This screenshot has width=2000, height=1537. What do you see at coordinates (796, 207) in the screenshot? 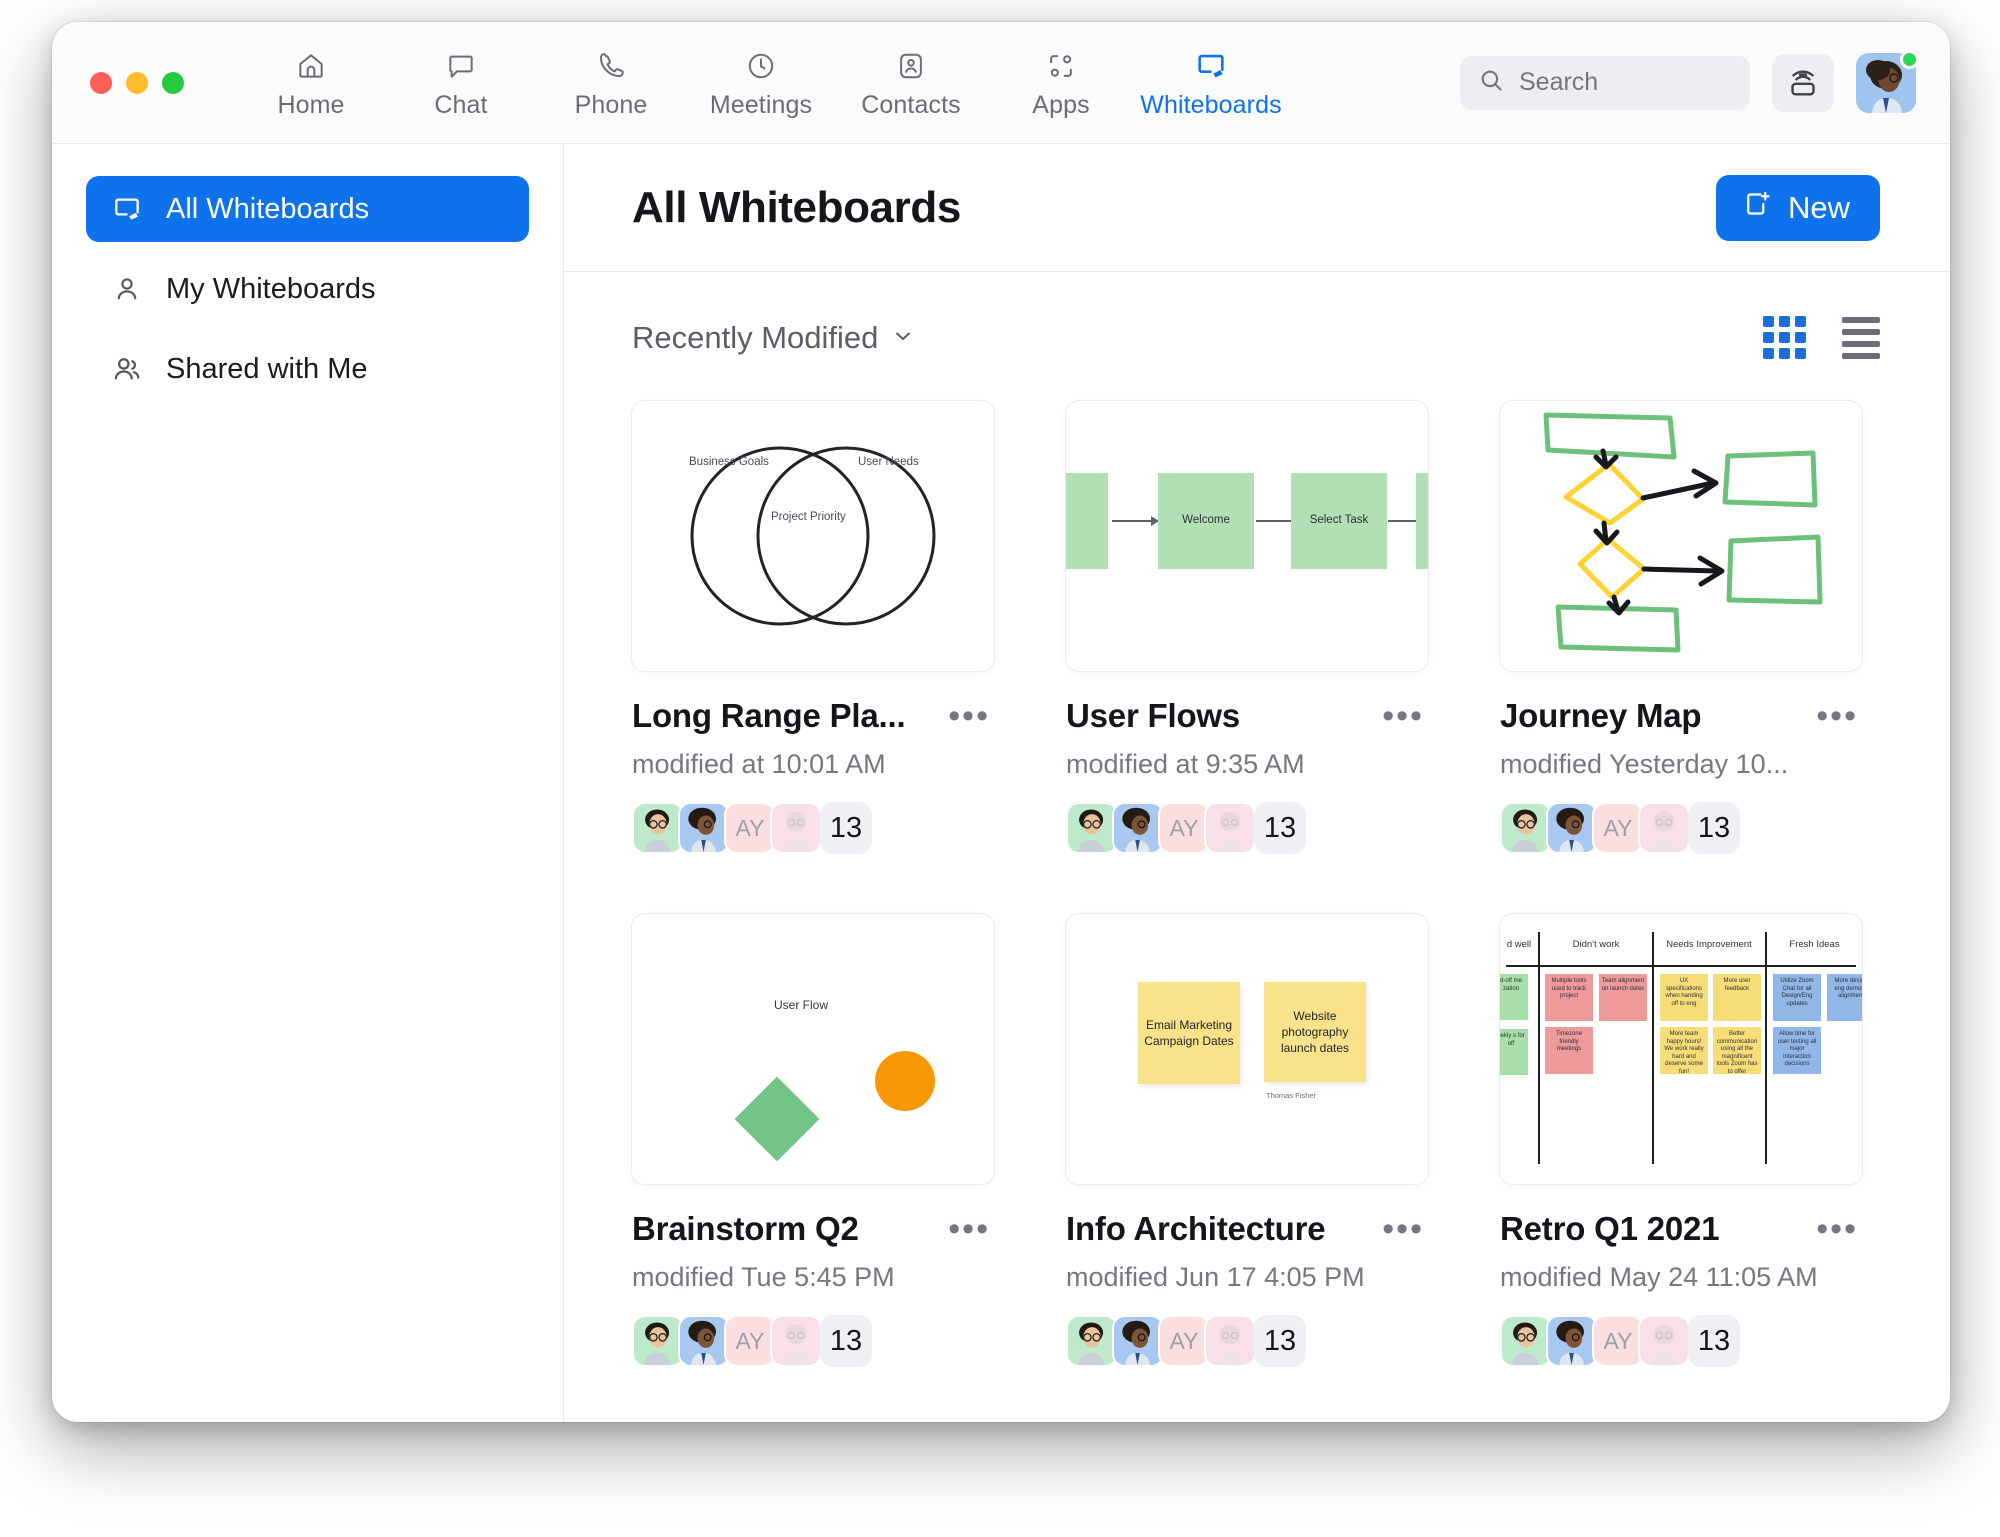
I see `page-title: All Whiteboards` at bounding box center [796, 207].